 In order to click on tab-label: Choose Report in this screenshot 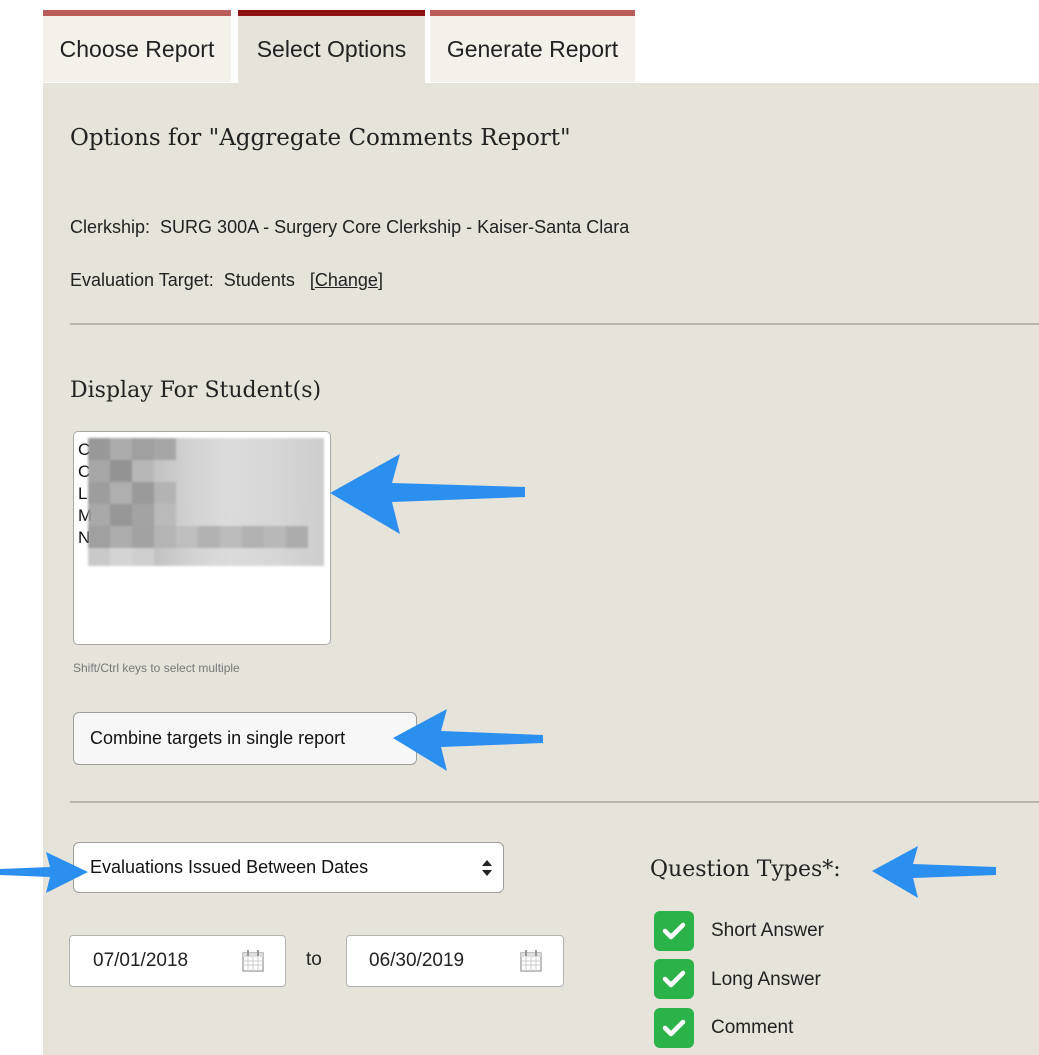, I will do `click(137, 49)`.